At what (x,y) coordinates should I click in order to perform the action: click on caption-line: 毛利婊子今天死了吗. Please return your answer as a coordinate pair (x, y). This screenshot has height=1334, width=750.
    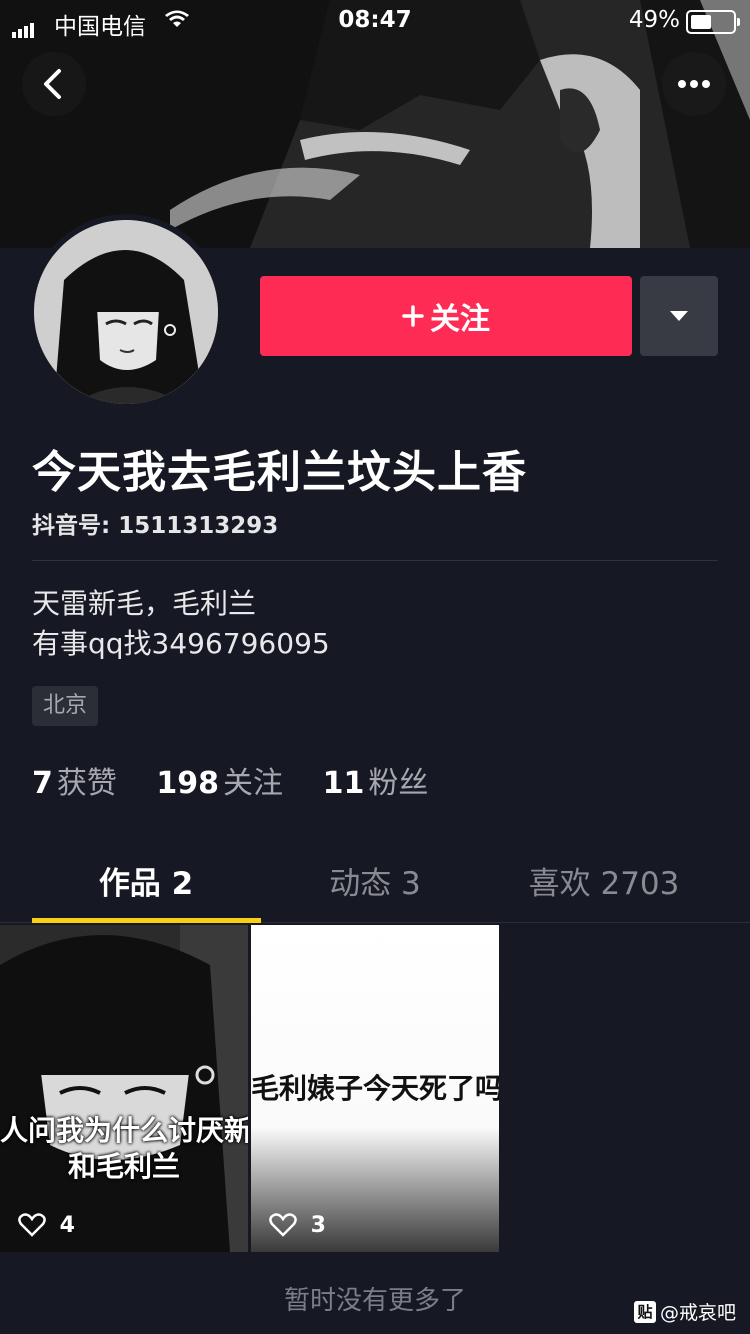
    Looking at the image, I should click on (375, 1088).